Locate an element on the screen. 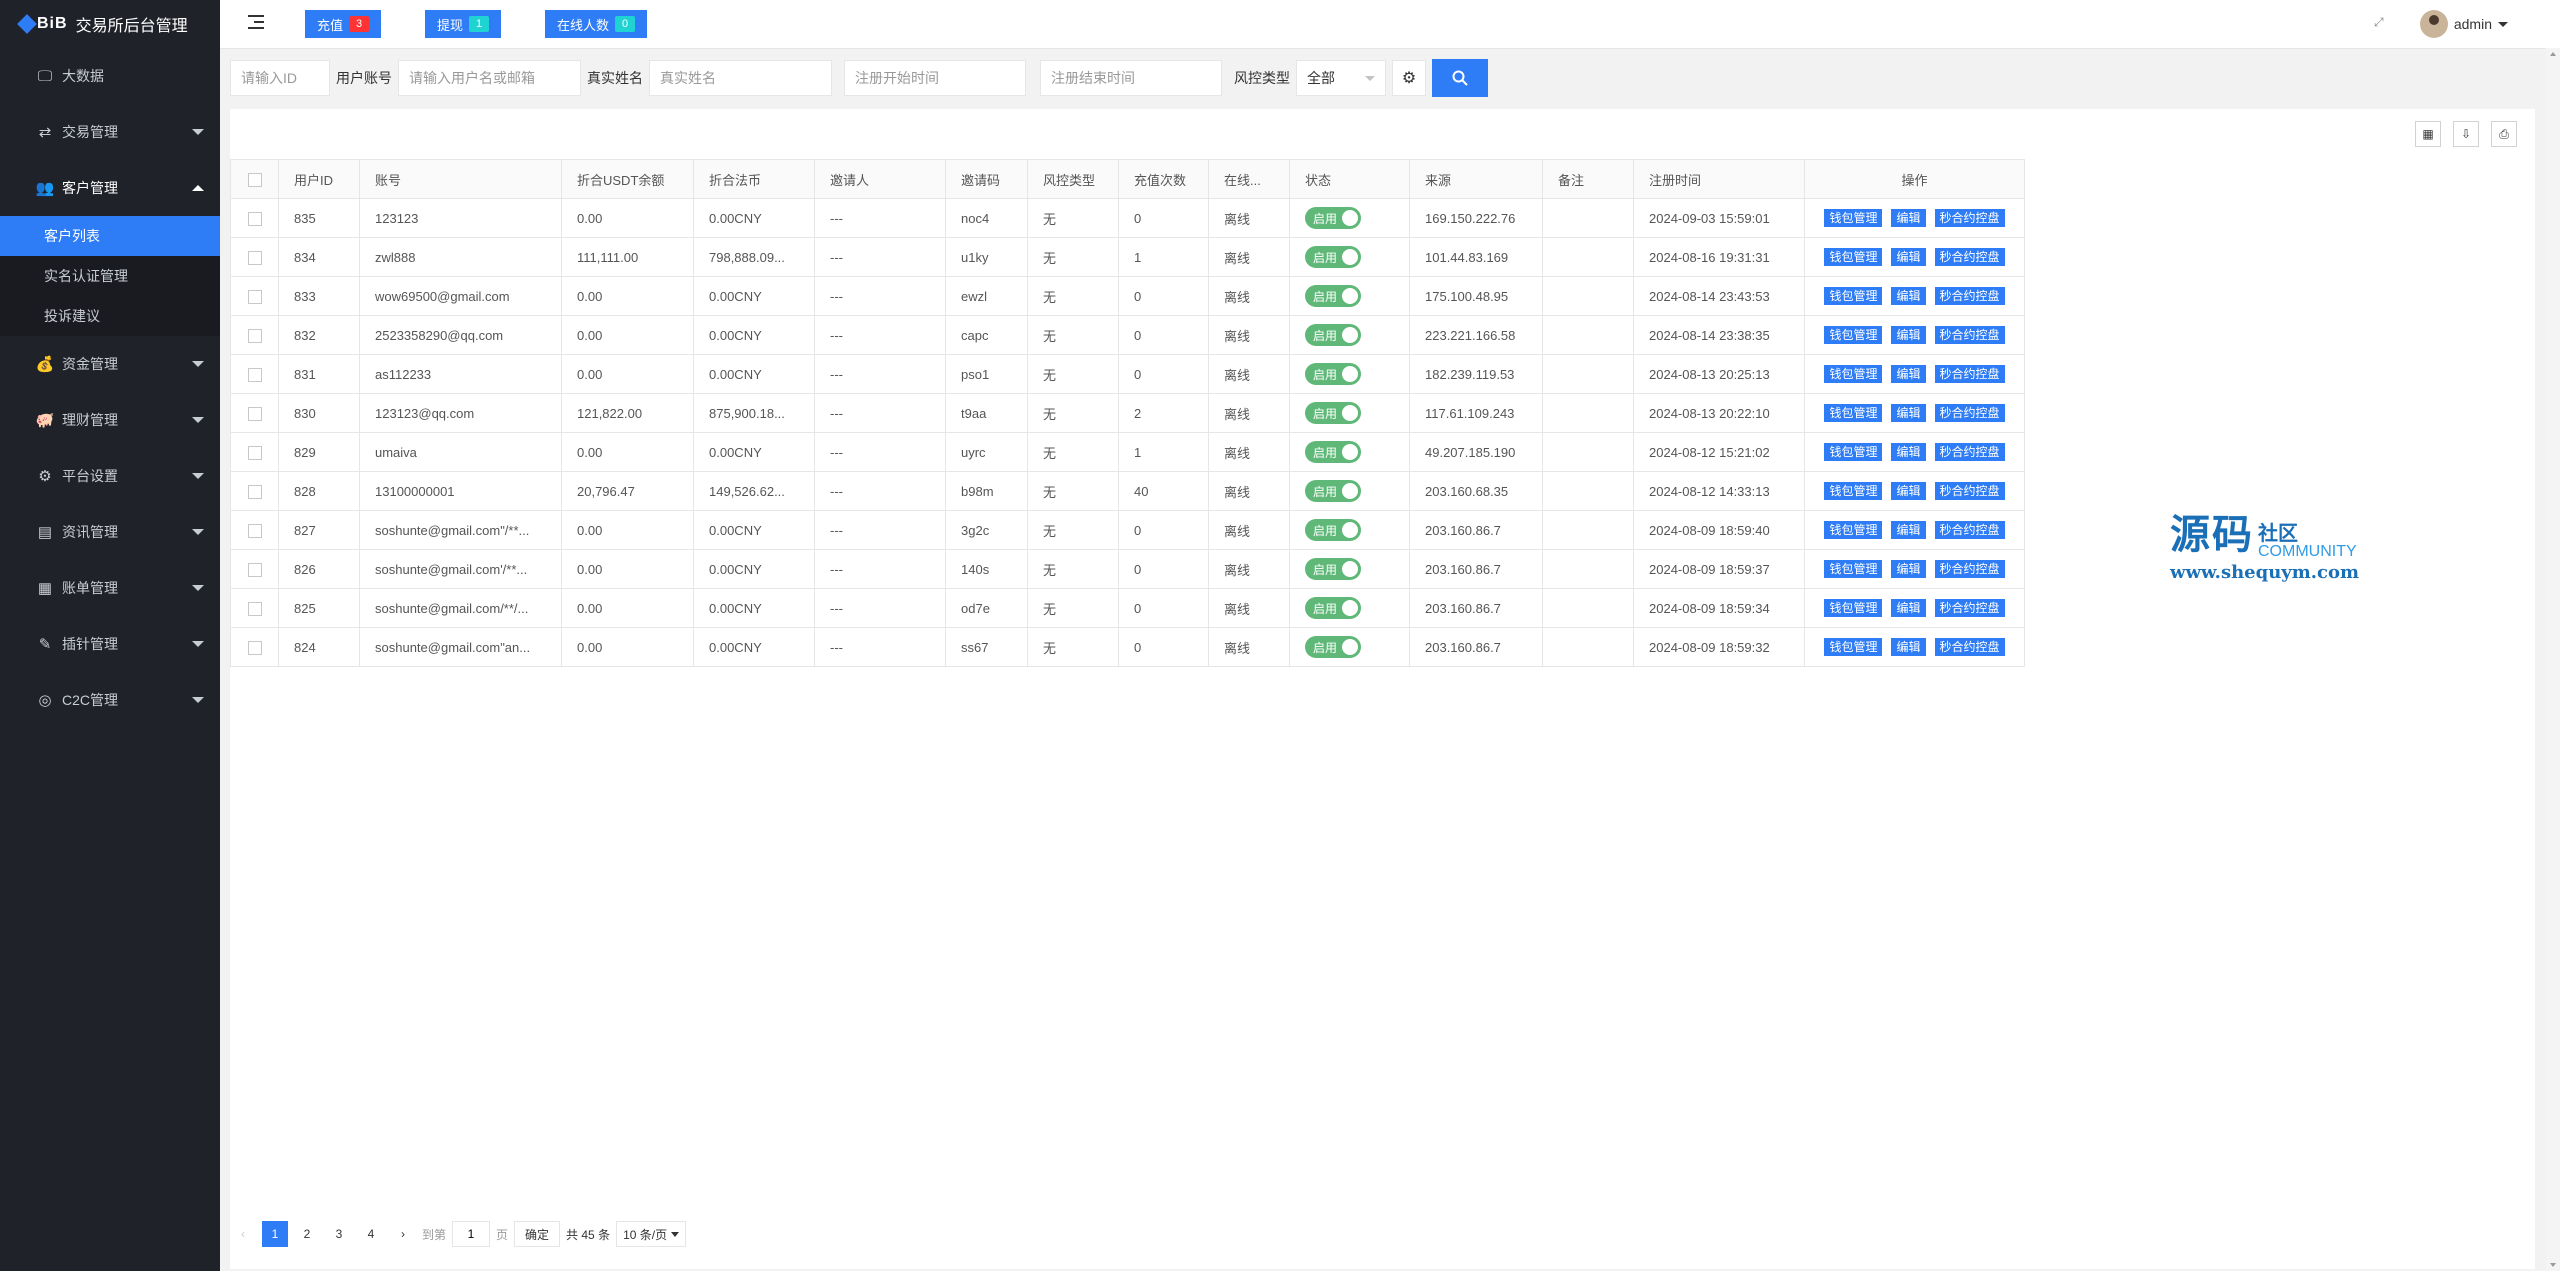 The width and height of the screenshot is (2560, 1271). sidebar-item-platform: ⚙ 平台设置 is located at coordinates (110, 476).